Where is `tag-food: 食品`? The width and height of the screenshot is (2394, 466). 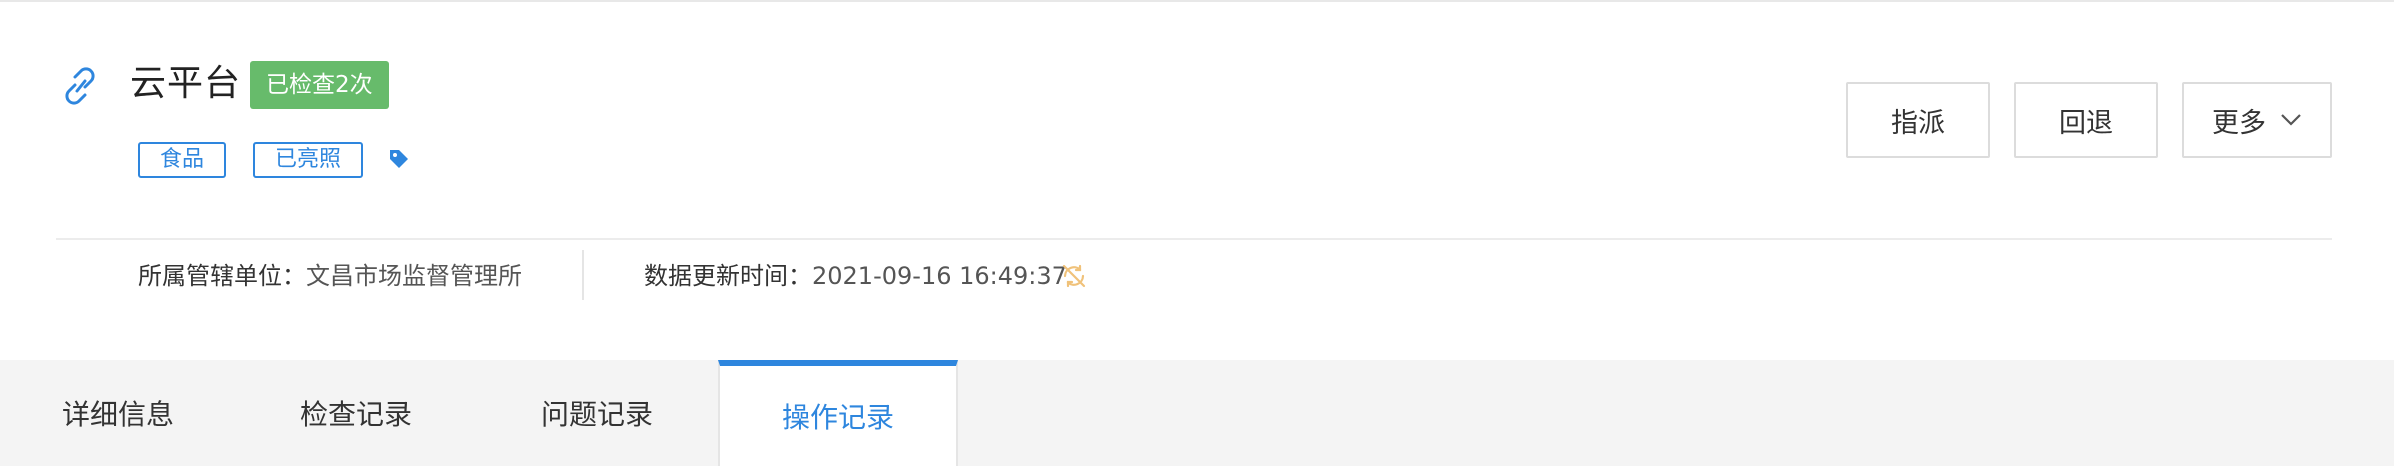
tag-food: 食品 is located at coordinates (182, 160).